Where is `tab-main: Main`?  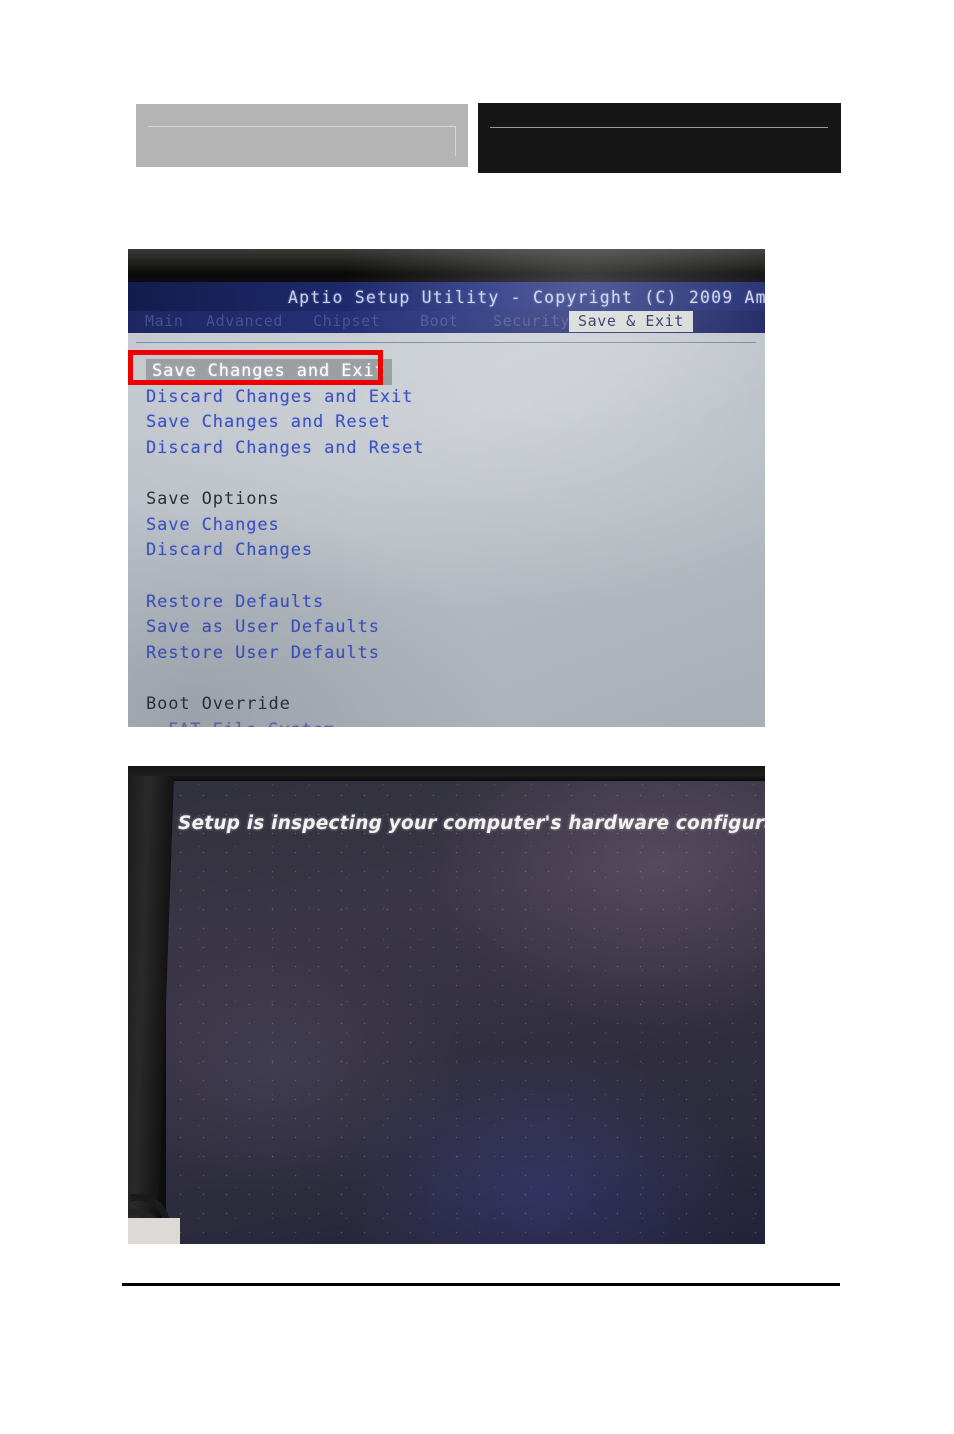 tab-main: Main is located at coordinates (164, 321).